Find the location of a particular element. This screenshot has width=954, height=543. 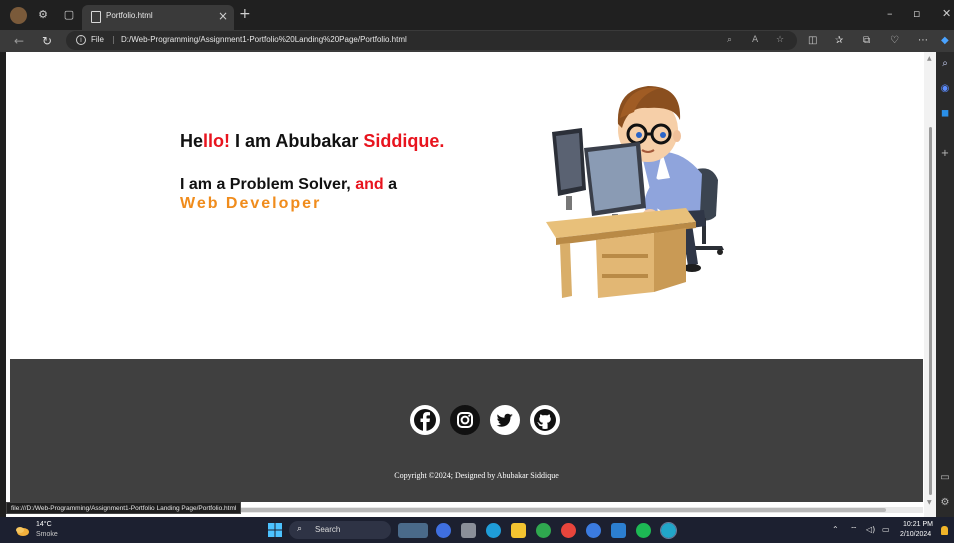

chrome-icon is located at coordinates (543, 530).